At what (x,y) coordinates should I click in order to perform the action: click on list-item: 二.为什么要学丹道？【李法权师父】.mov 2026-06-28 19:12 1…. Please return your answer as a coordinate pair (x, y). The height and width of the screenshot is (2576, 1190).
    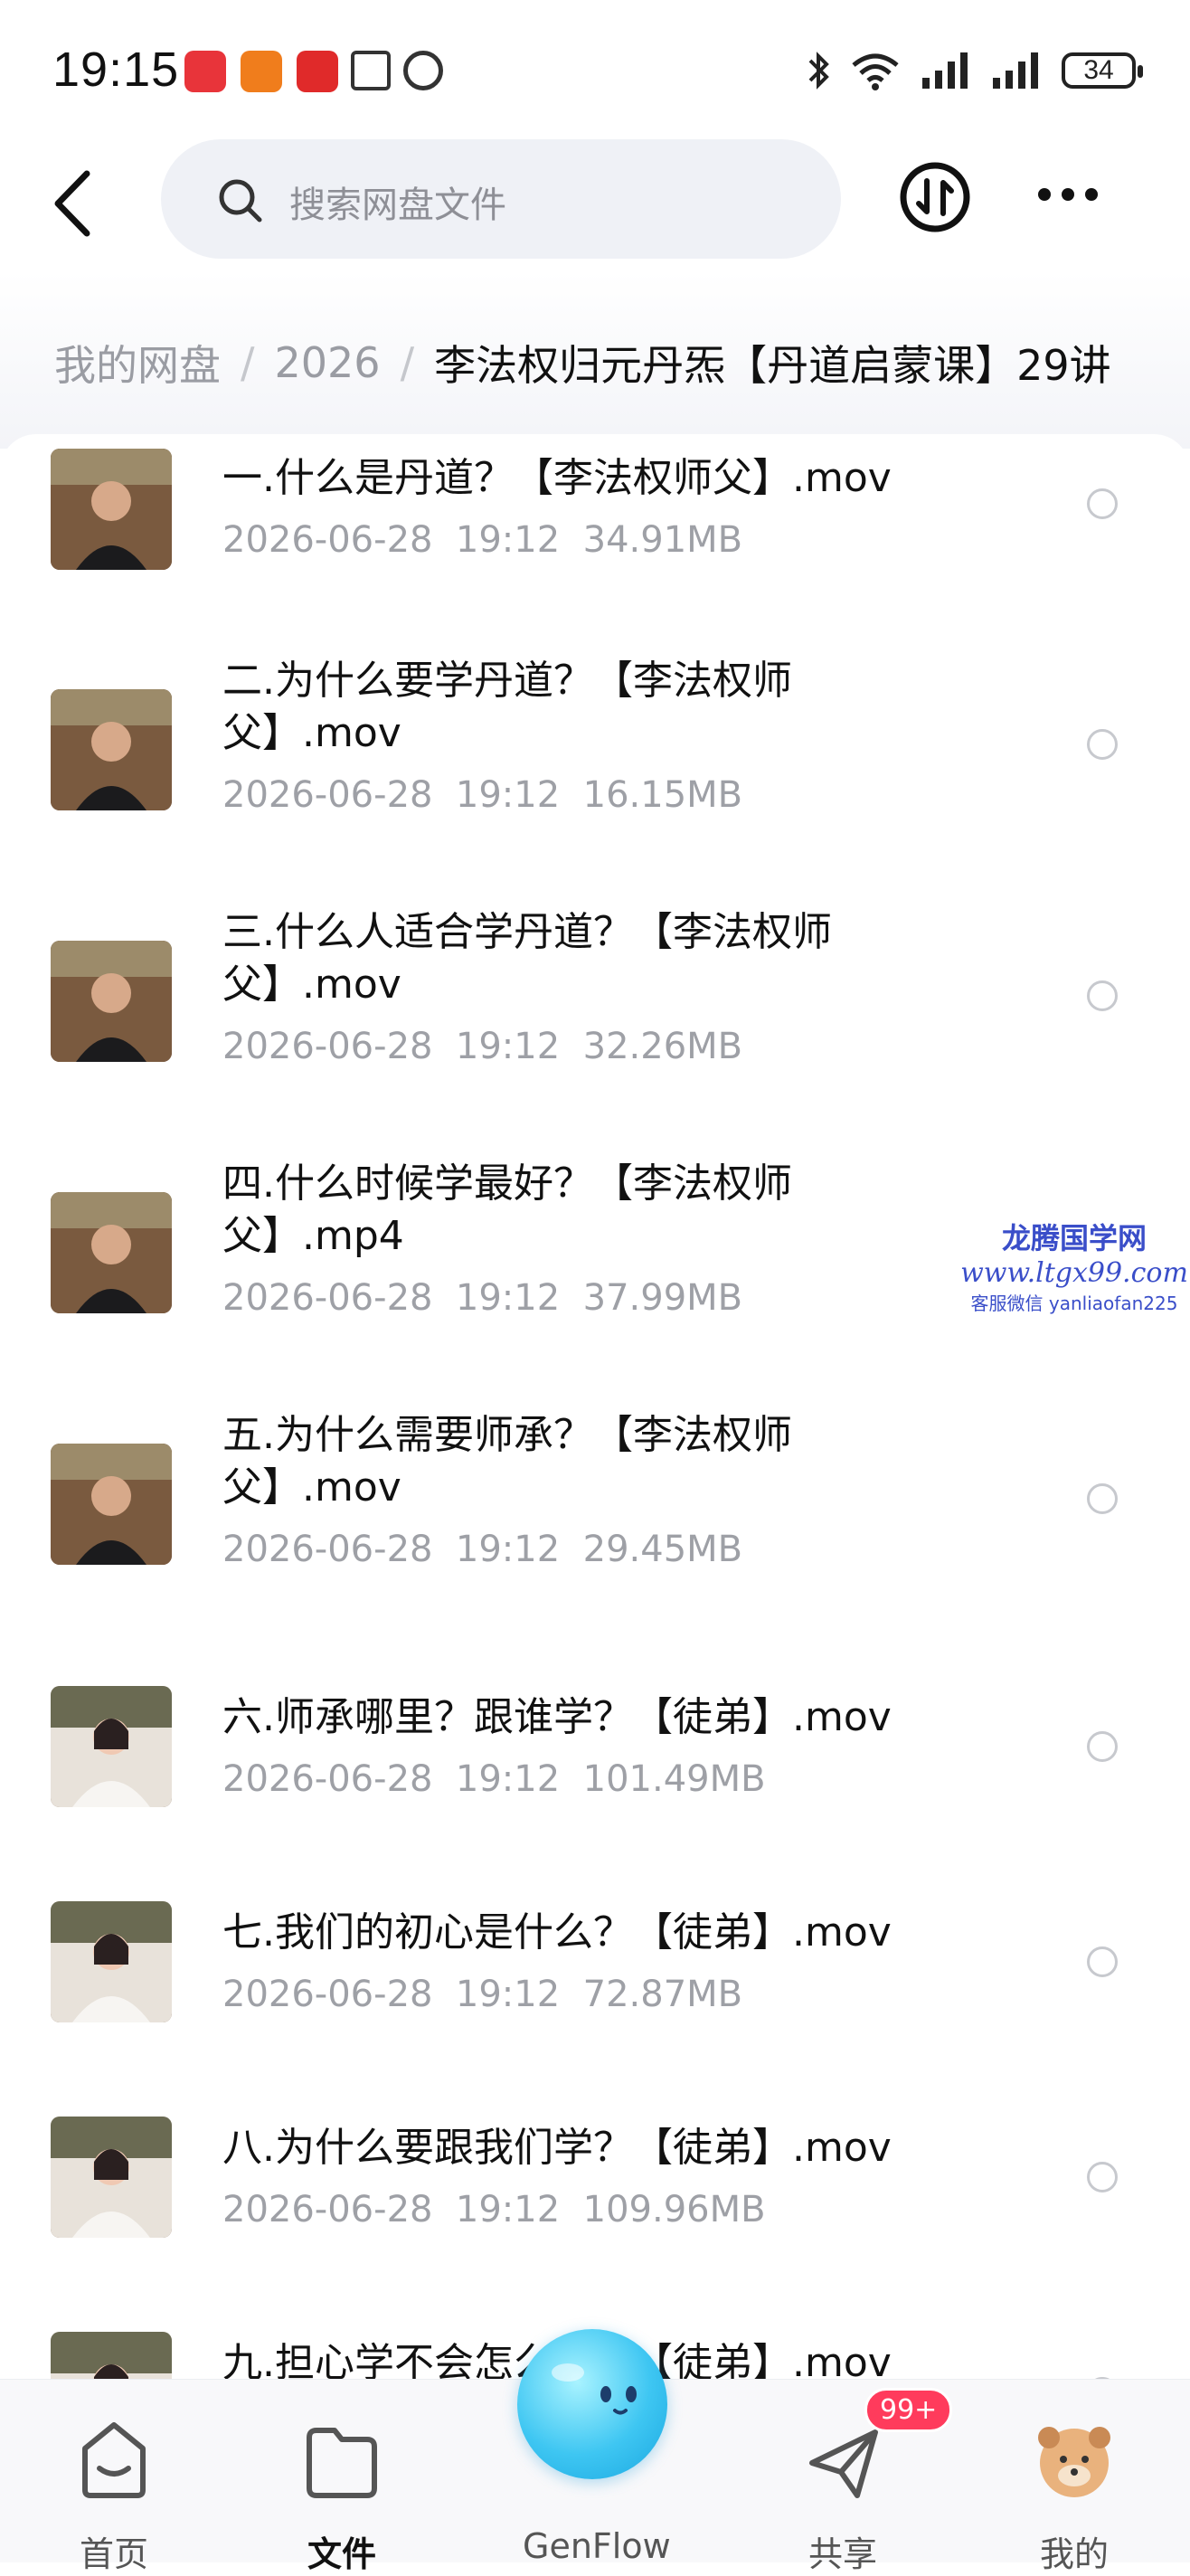
    Looking at the image, I should click on (595, 777).